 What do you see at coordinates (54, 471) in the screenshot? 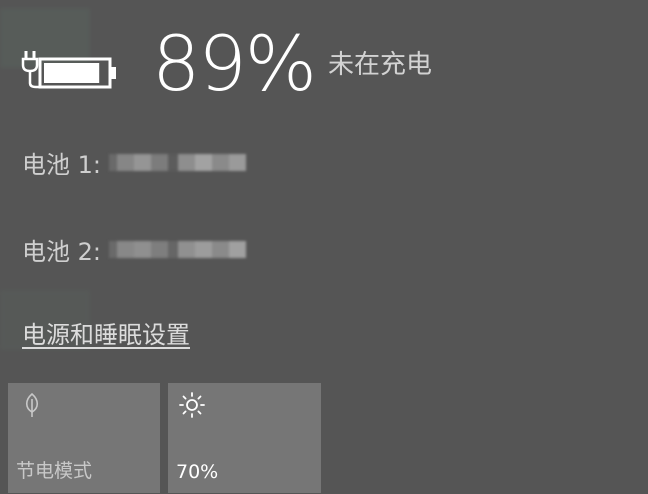
I see `battery-saver-label: 节电模式` at bounding box center [54, 471].